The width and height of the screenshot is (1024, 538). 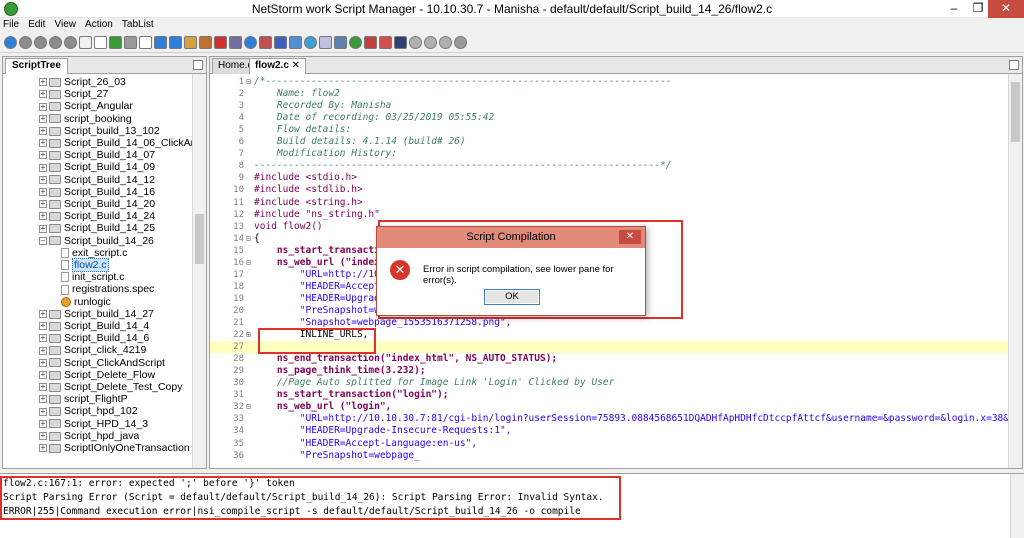 What do you see at coordinates (198, 65) in the screenshot?
I see `minimize-pane-icon` at bounding box center [198, 65].